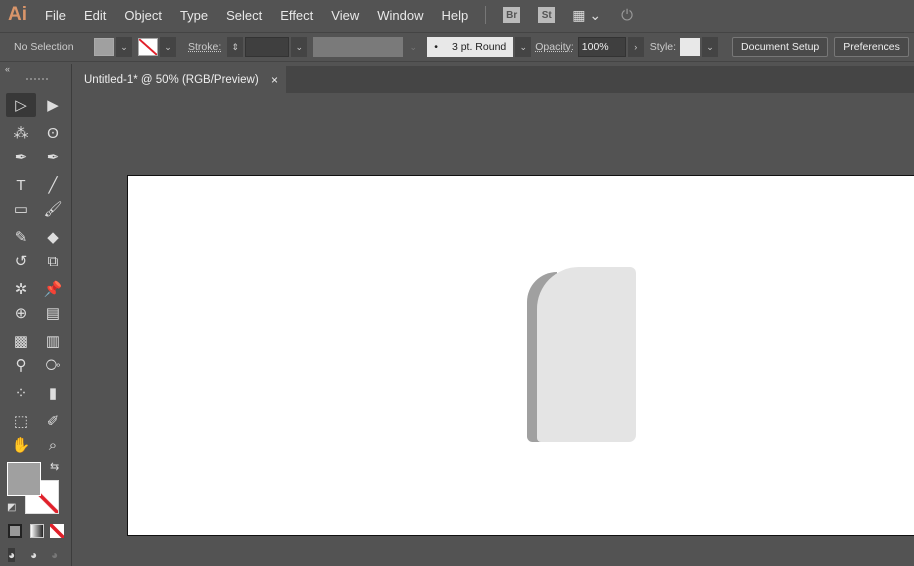 The height and width of the screenshot is (566, 914). I want to click on perspective-grid-tool-icon: ▤, so click(53, 313).